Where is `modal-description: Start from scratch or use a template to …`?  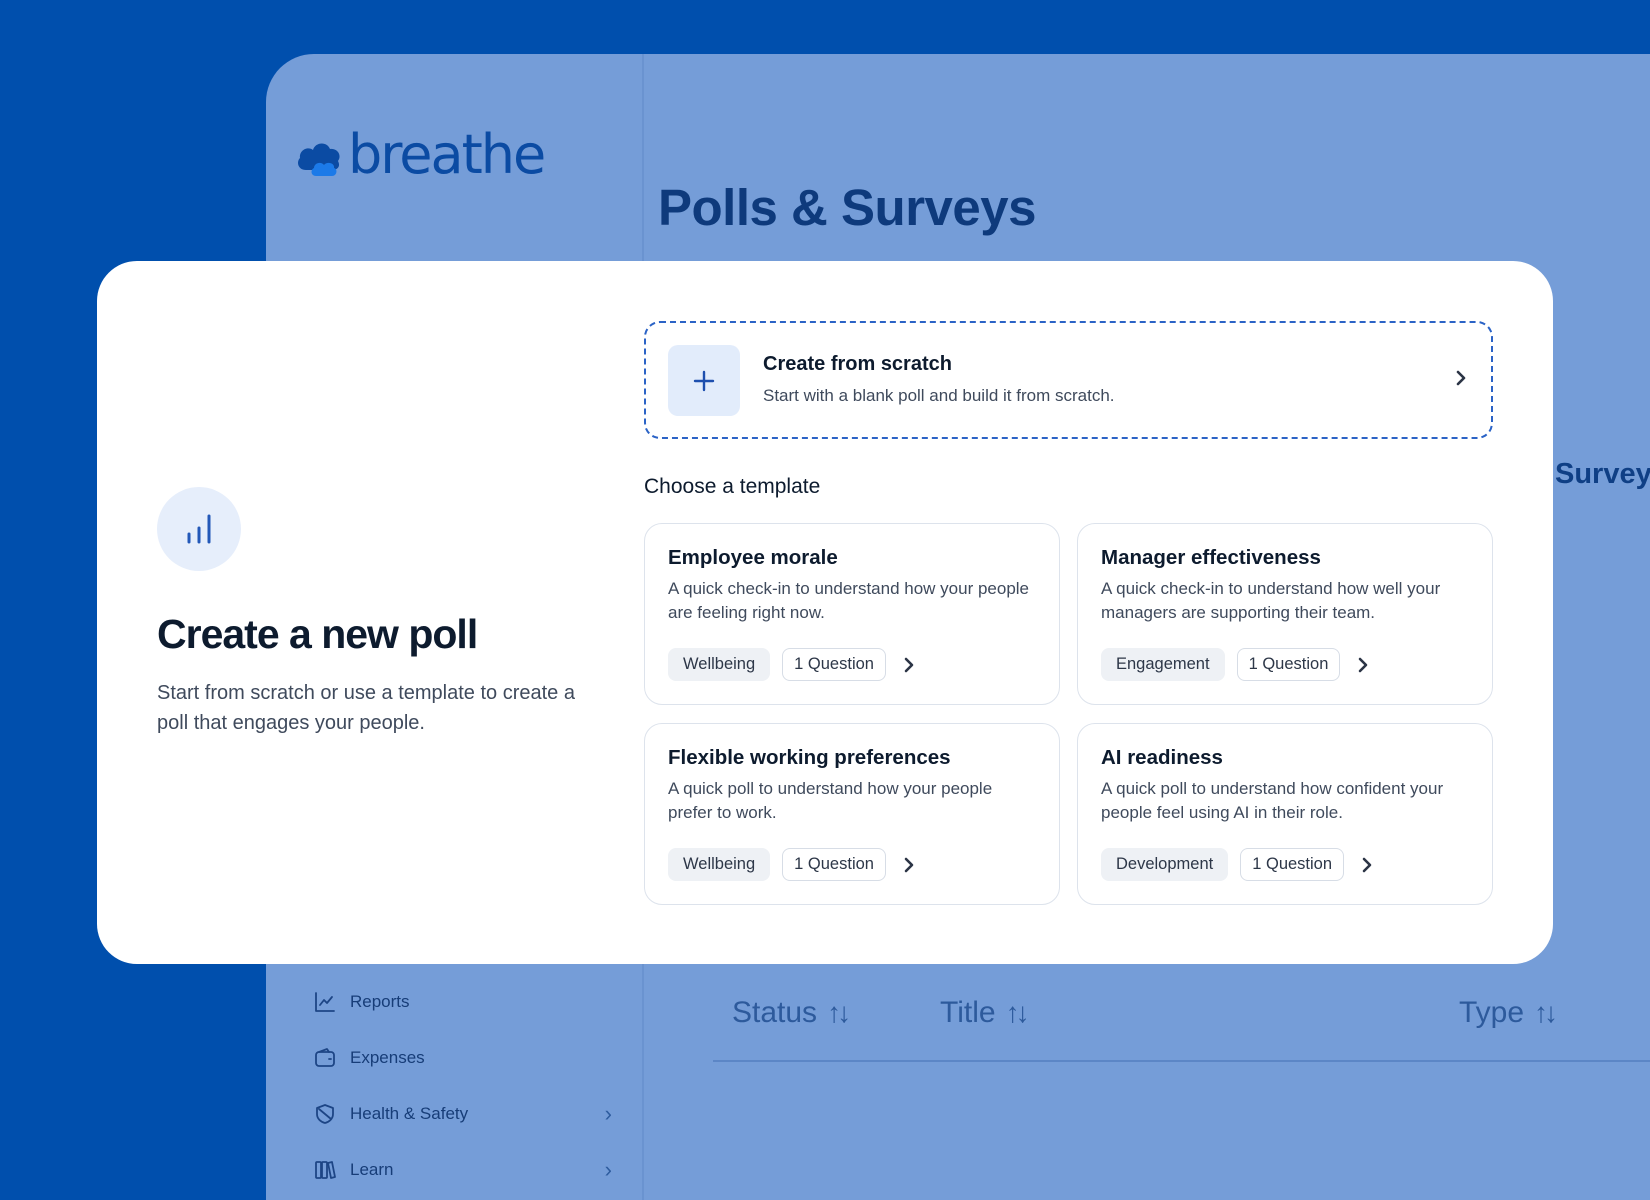 modal-description: Start from scratch or use a template to … is located at coordinates (366, 708).